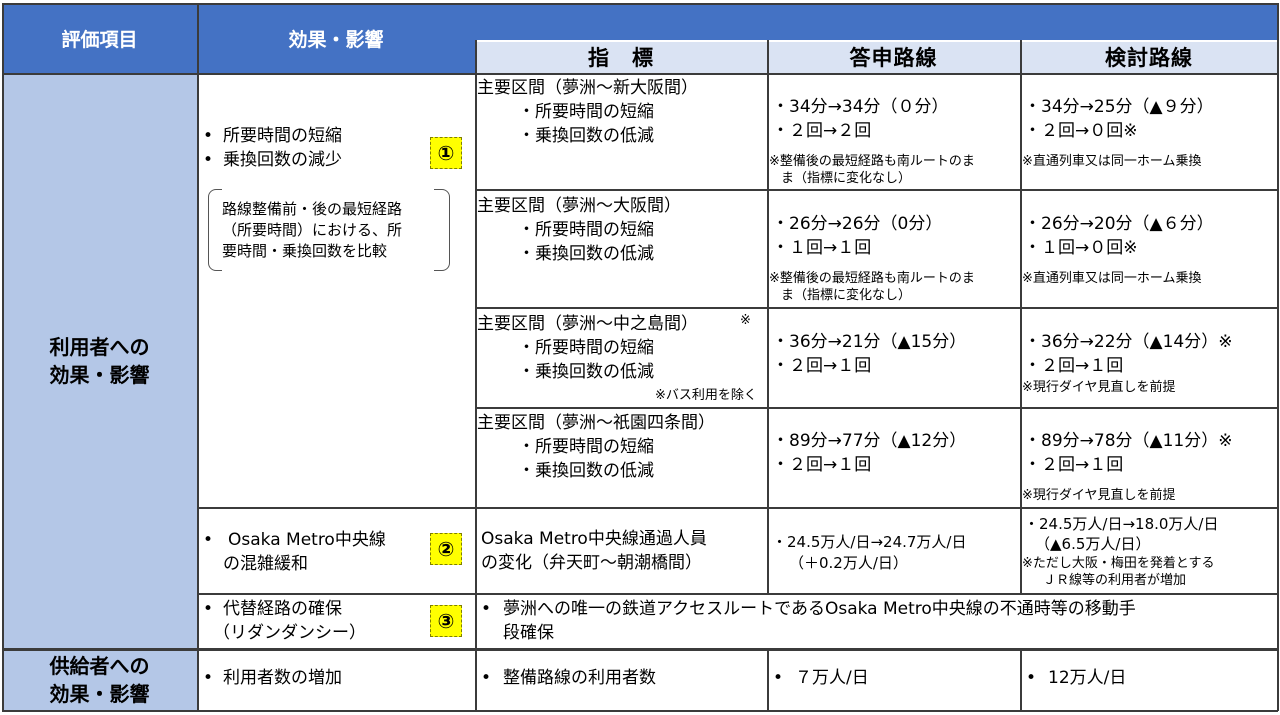 The width and height of the screenshot is (1280, 715). Describe the element at coordinates (586, 348) in the screenshot. I see `row3-sub-1: ・所要時間の短縮` at that location.